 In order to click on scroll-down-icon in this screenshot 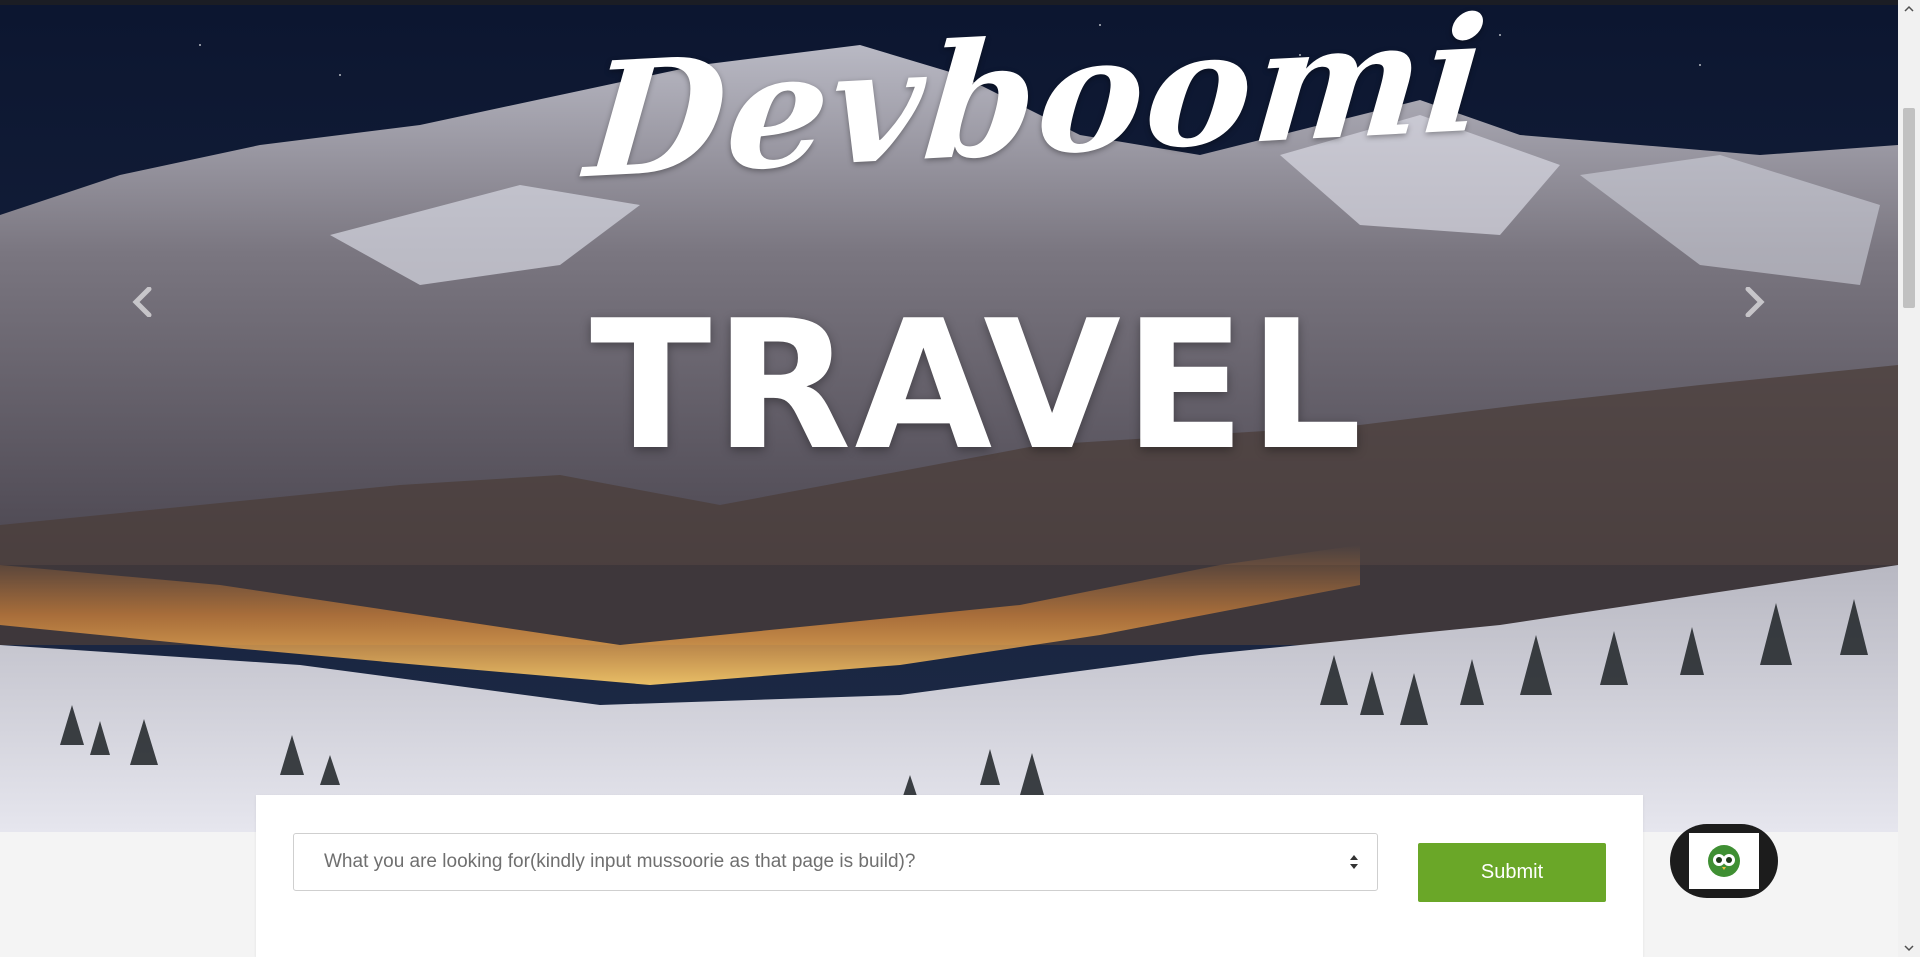, I will do `click(1909, 948)`.